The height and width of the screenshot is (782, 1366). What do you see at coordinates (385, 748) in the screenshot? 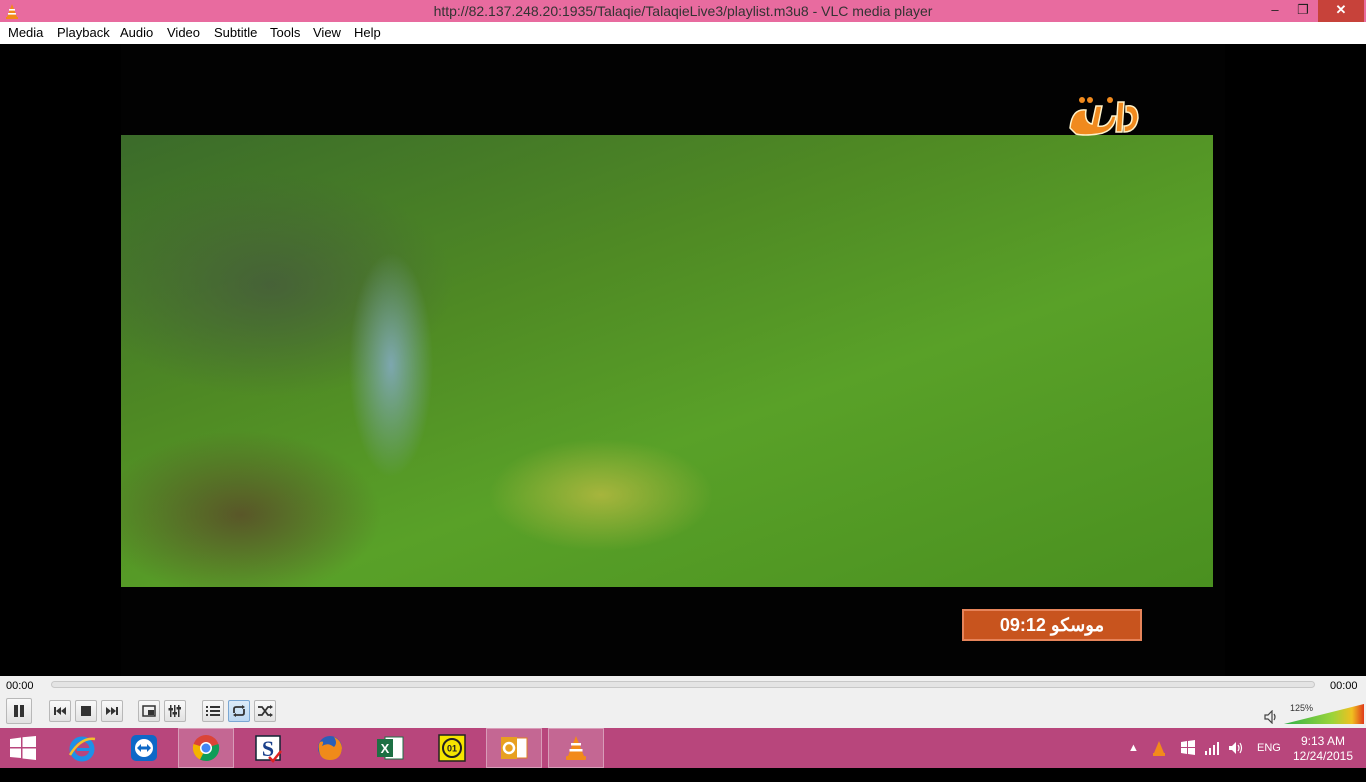
I see `svg-text: X` at bounding box center [385, 748].